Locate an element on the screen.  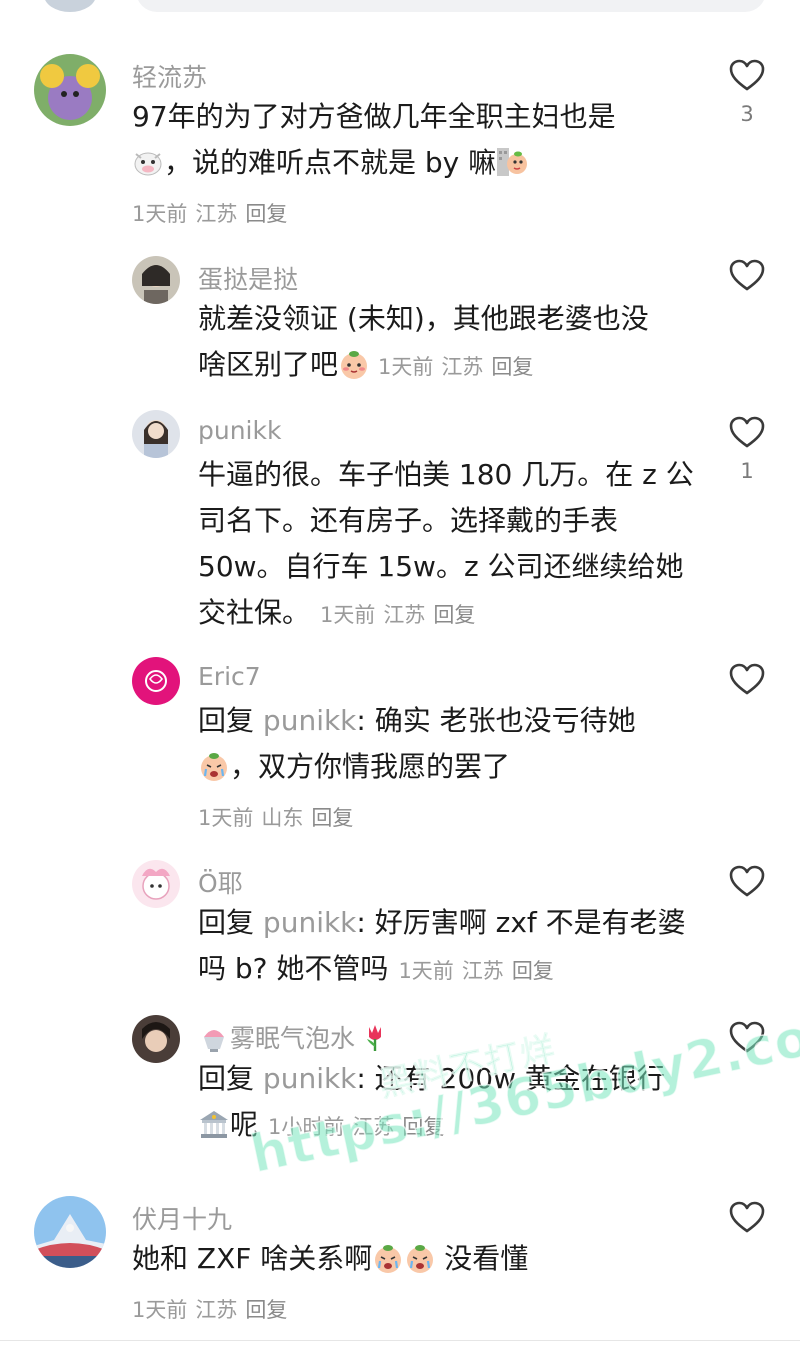
username: 雾眠气泡水 is located at coordinates (292, 1038).